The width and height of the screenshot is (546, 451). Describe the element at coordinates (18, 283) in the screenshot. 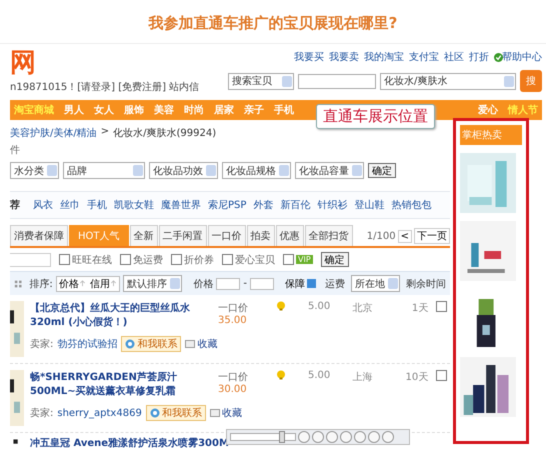

I see `grid-view-icon` at that location.